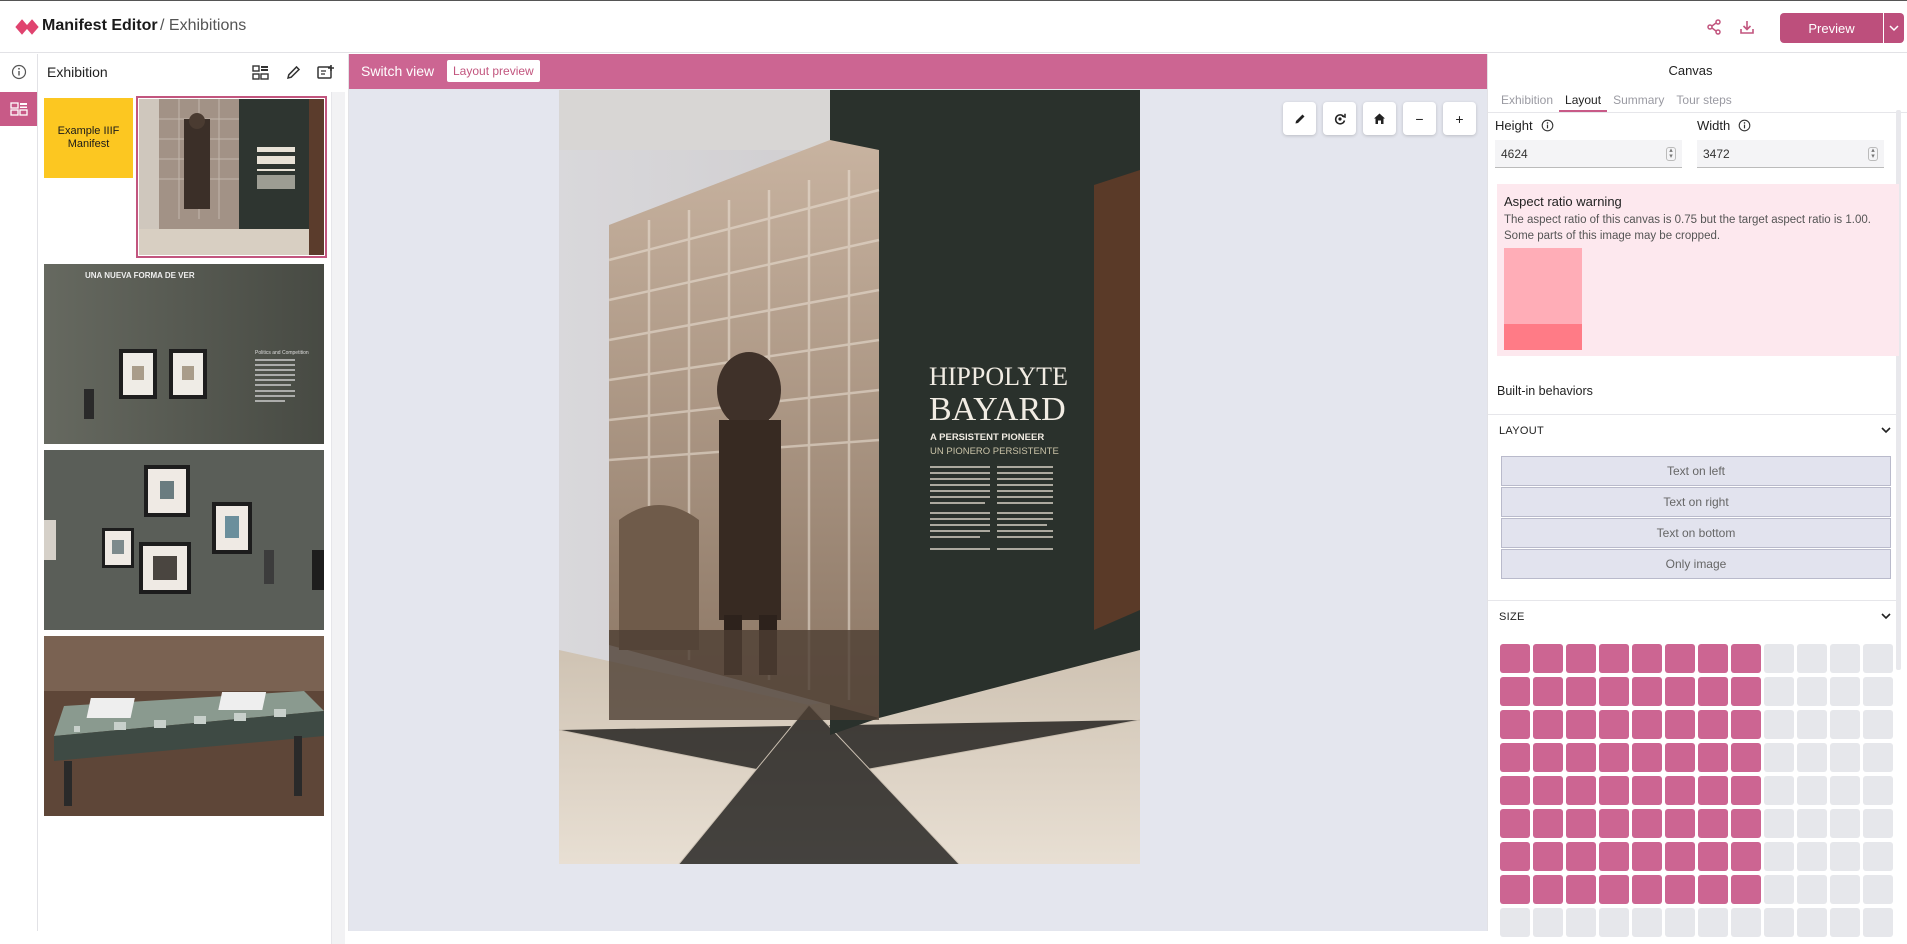  Describe the element at coordinates (18, 72) in the screenshot. I see `info-button` at that location.